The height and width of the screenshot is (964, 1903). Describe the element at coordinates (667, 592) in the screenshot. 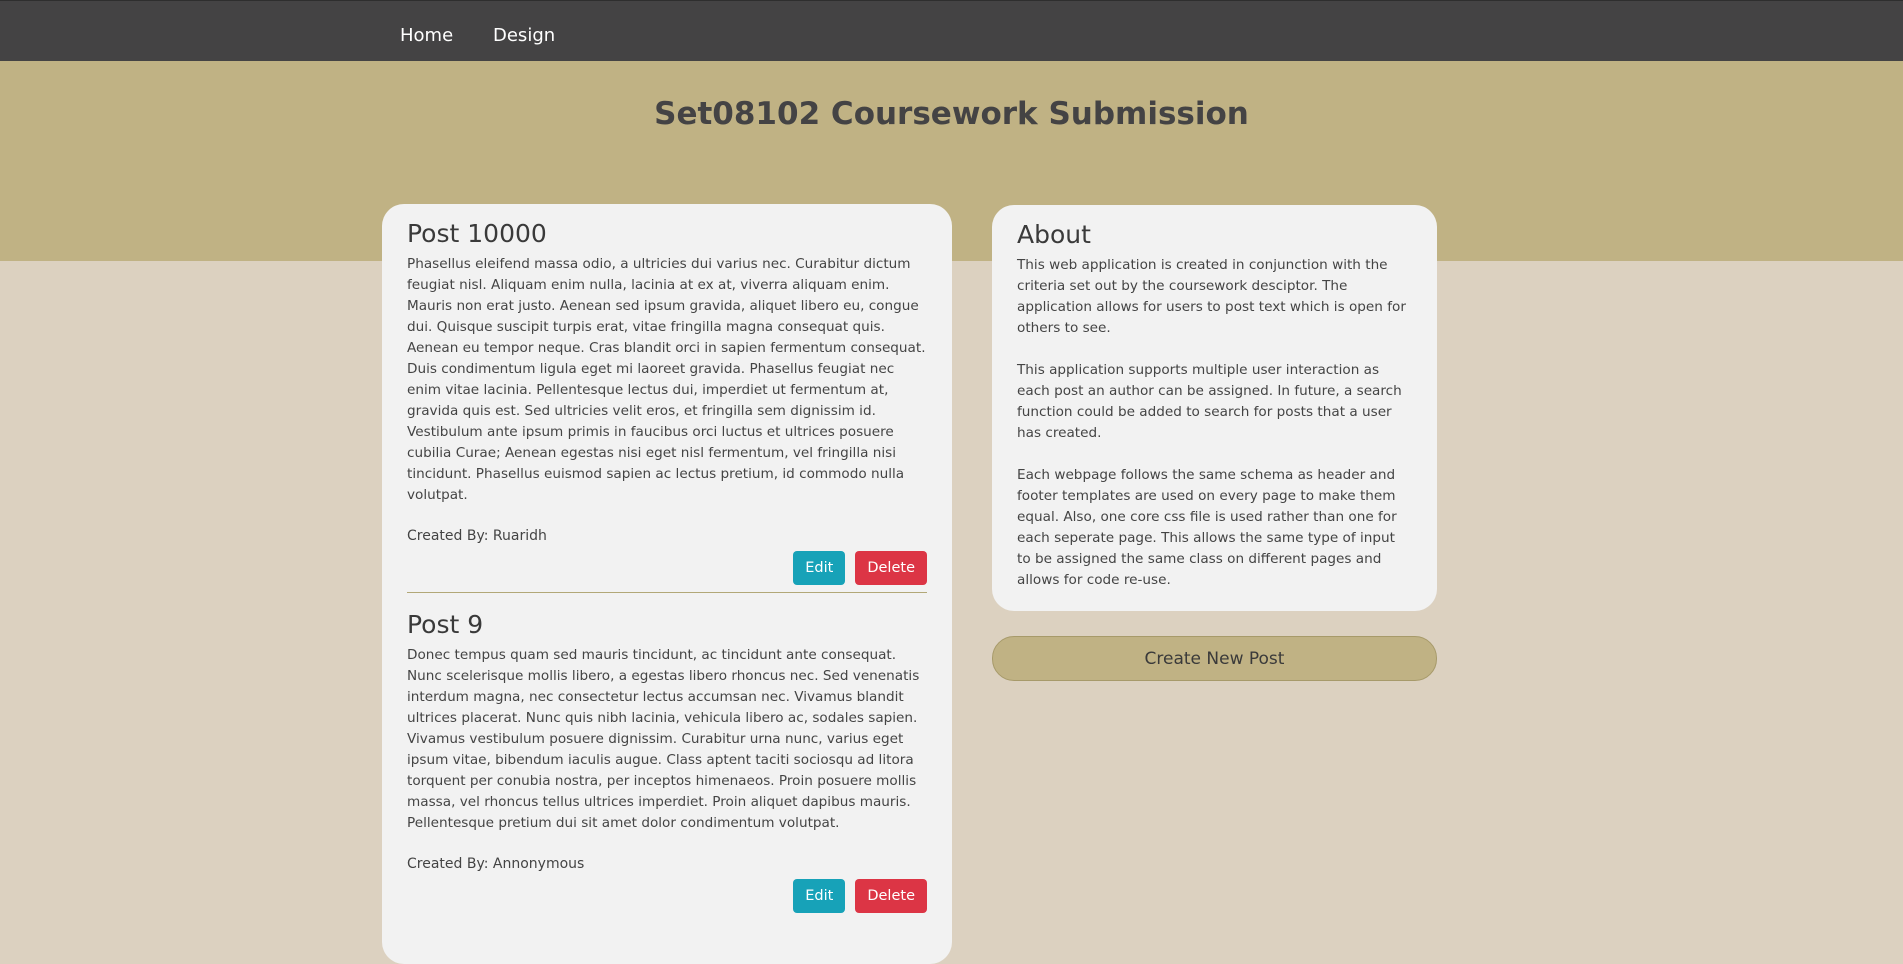

I see `post-divider` at that location.